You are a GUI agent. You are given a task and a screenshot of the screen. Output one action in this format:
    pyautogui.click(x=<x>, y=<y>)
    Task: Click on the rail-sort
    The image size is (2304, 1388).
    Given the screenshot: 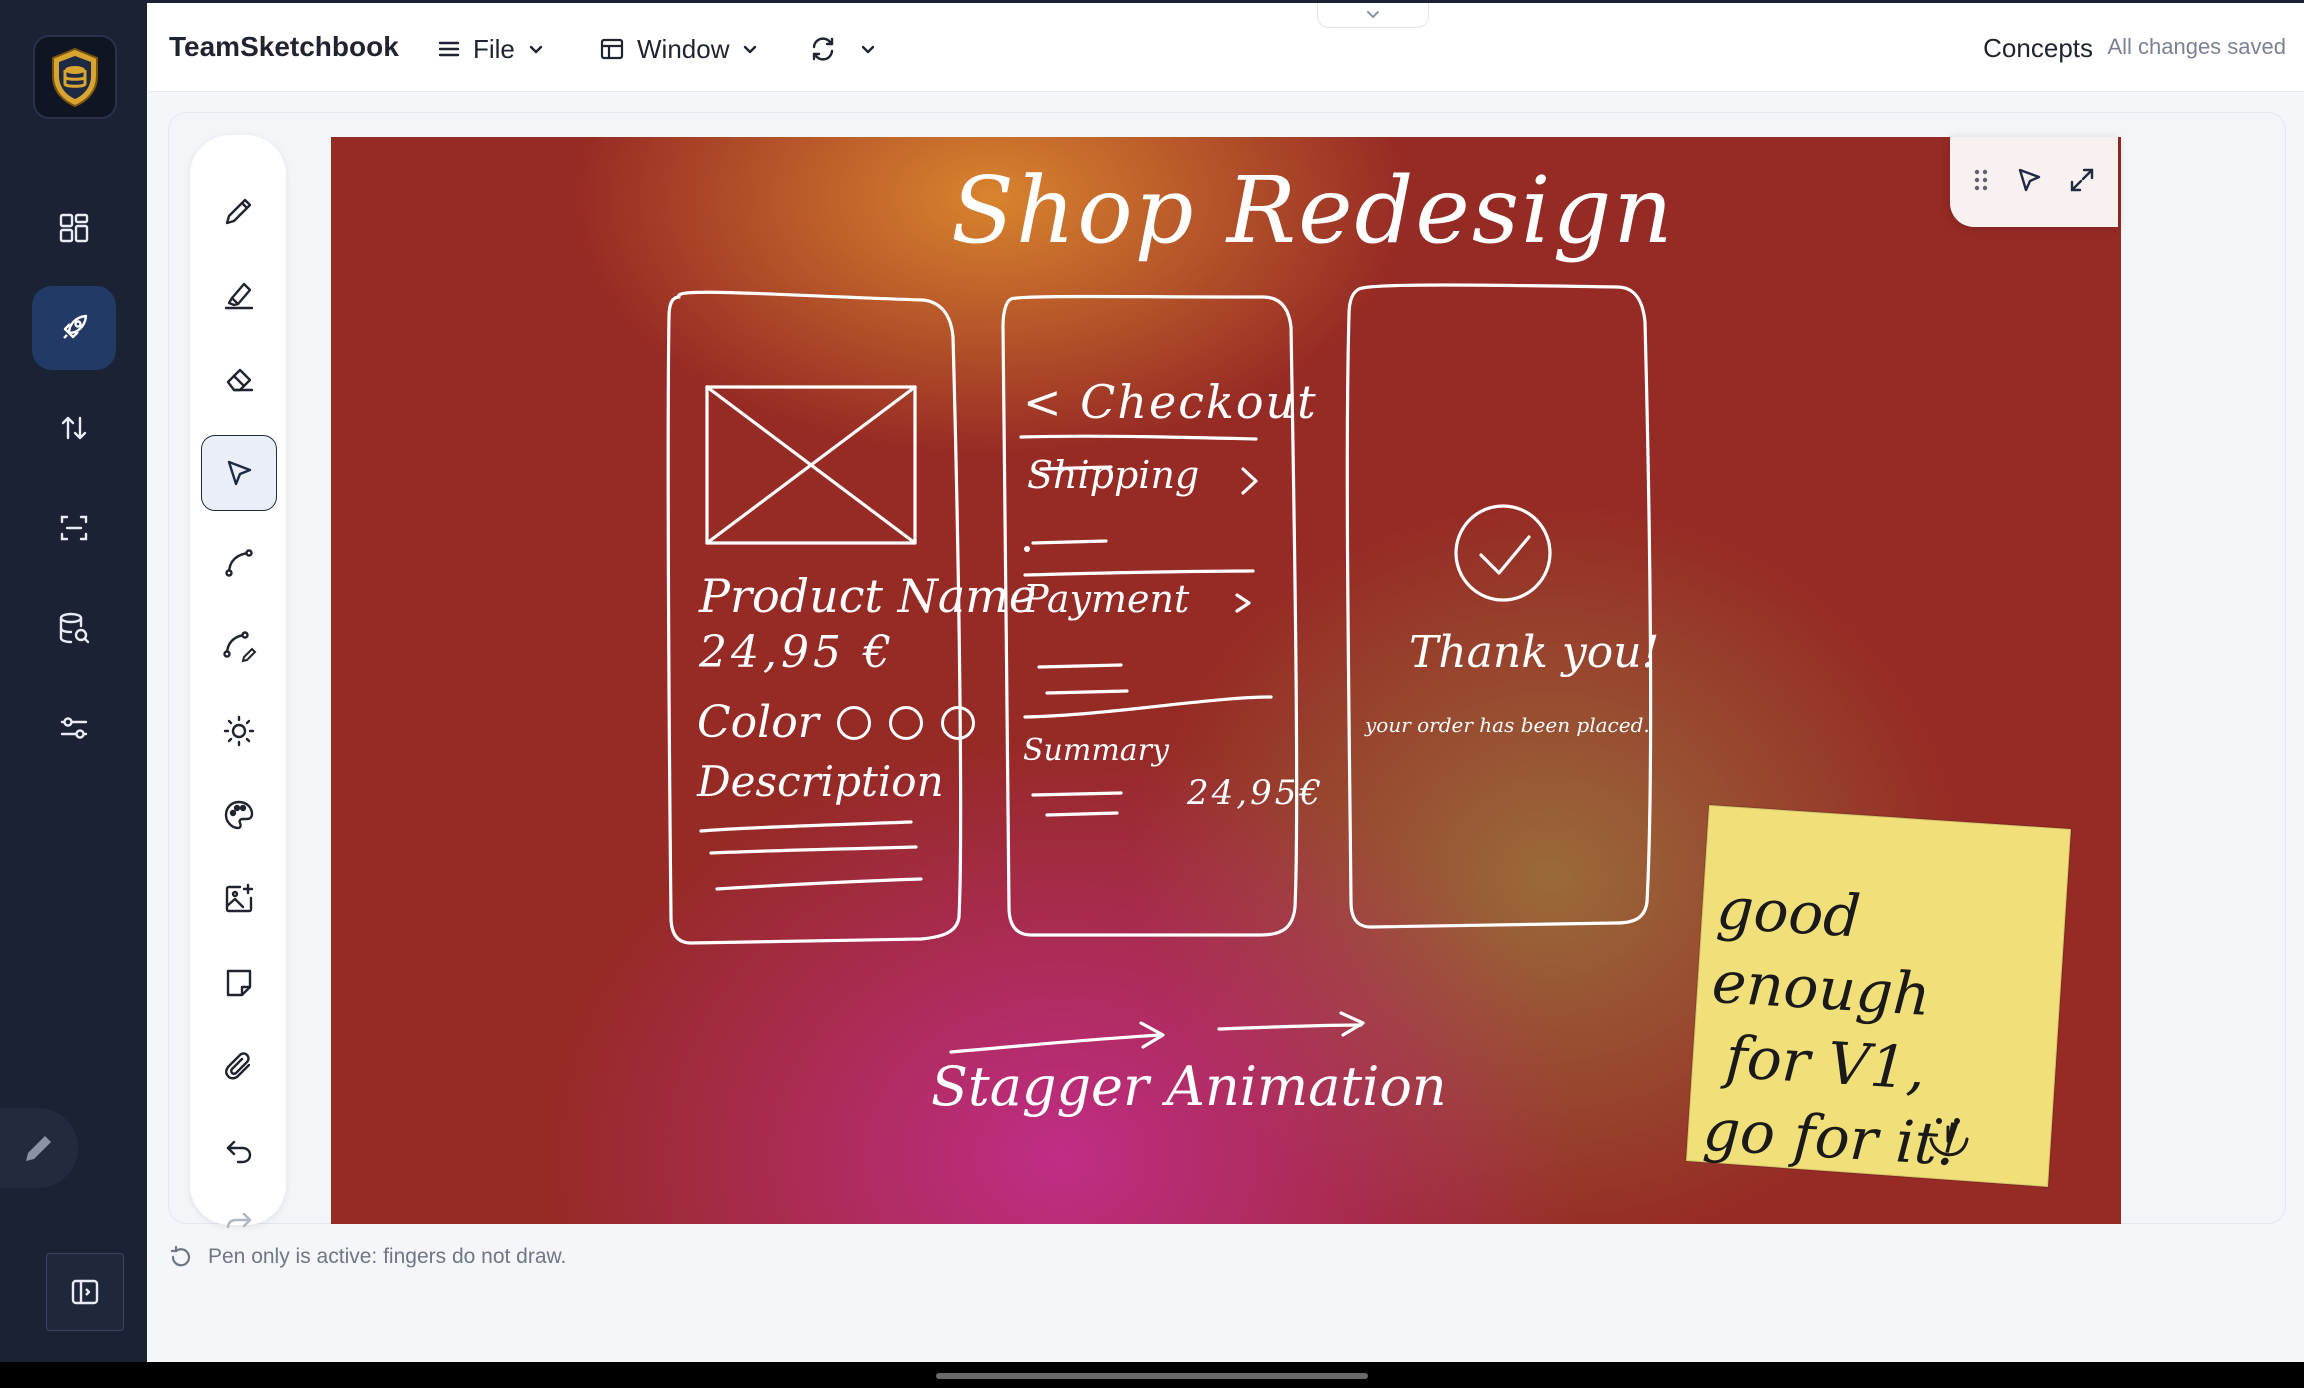 What is the action you would take?
    pyautogui.click(x=74, y=428)
    